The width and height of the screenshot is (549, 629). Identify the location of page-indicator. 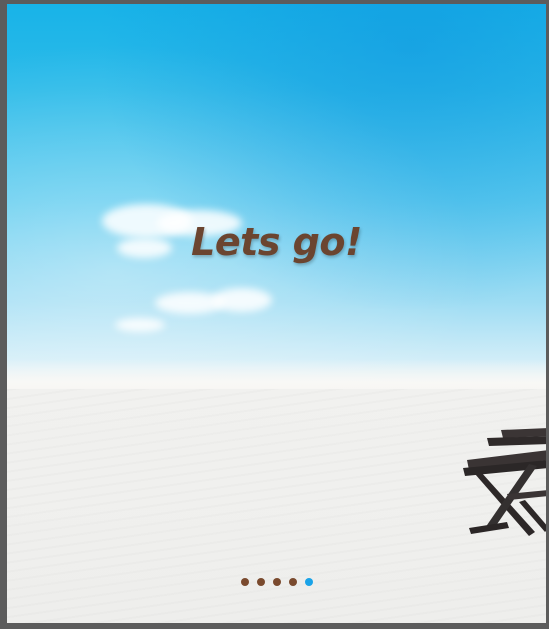
(276, 582).